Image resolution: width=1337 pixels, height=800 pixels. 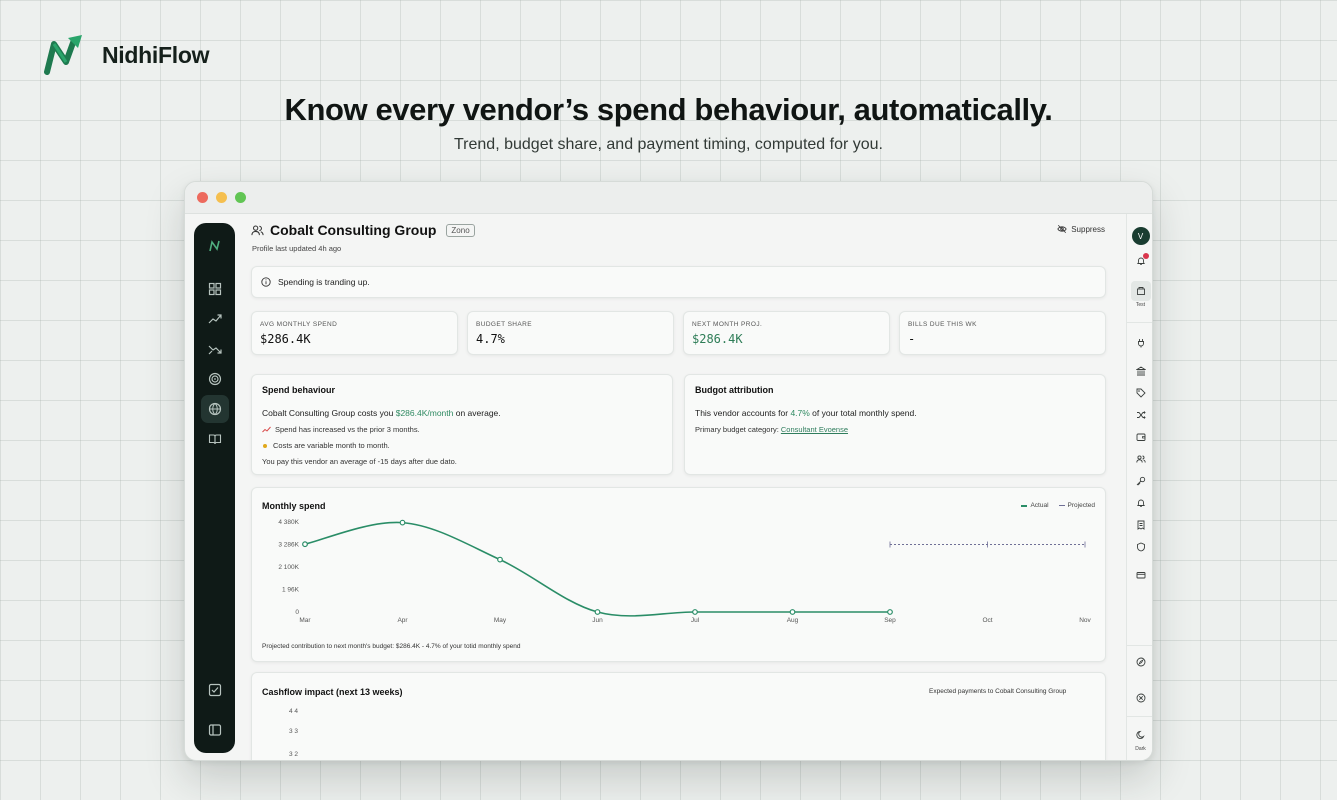 What do you see at coordinates (156, 54) in the screenshot?
I see `brand-name: NidhiFlow` at bounding box center [156, 54].